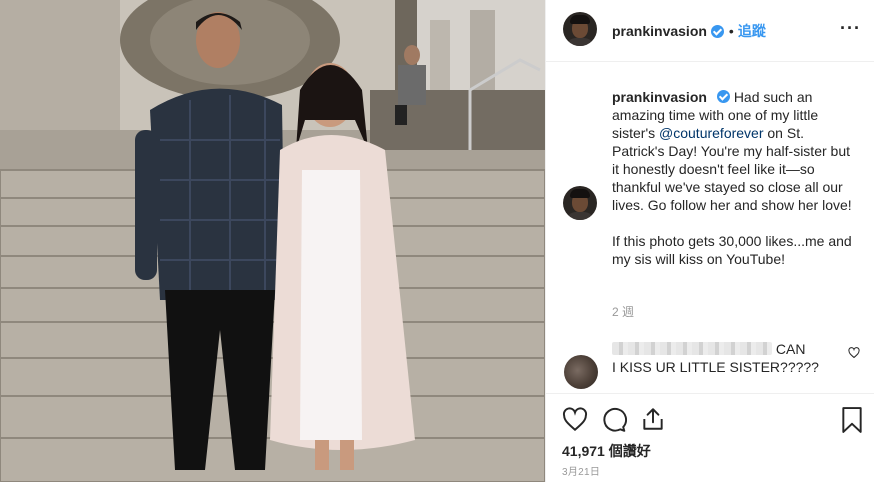 This screenshot has width=874, height=482. What do you see at coordinates (580, 29) in the screenshot?
I see `author-avatar` at bounding box center [580, 29].